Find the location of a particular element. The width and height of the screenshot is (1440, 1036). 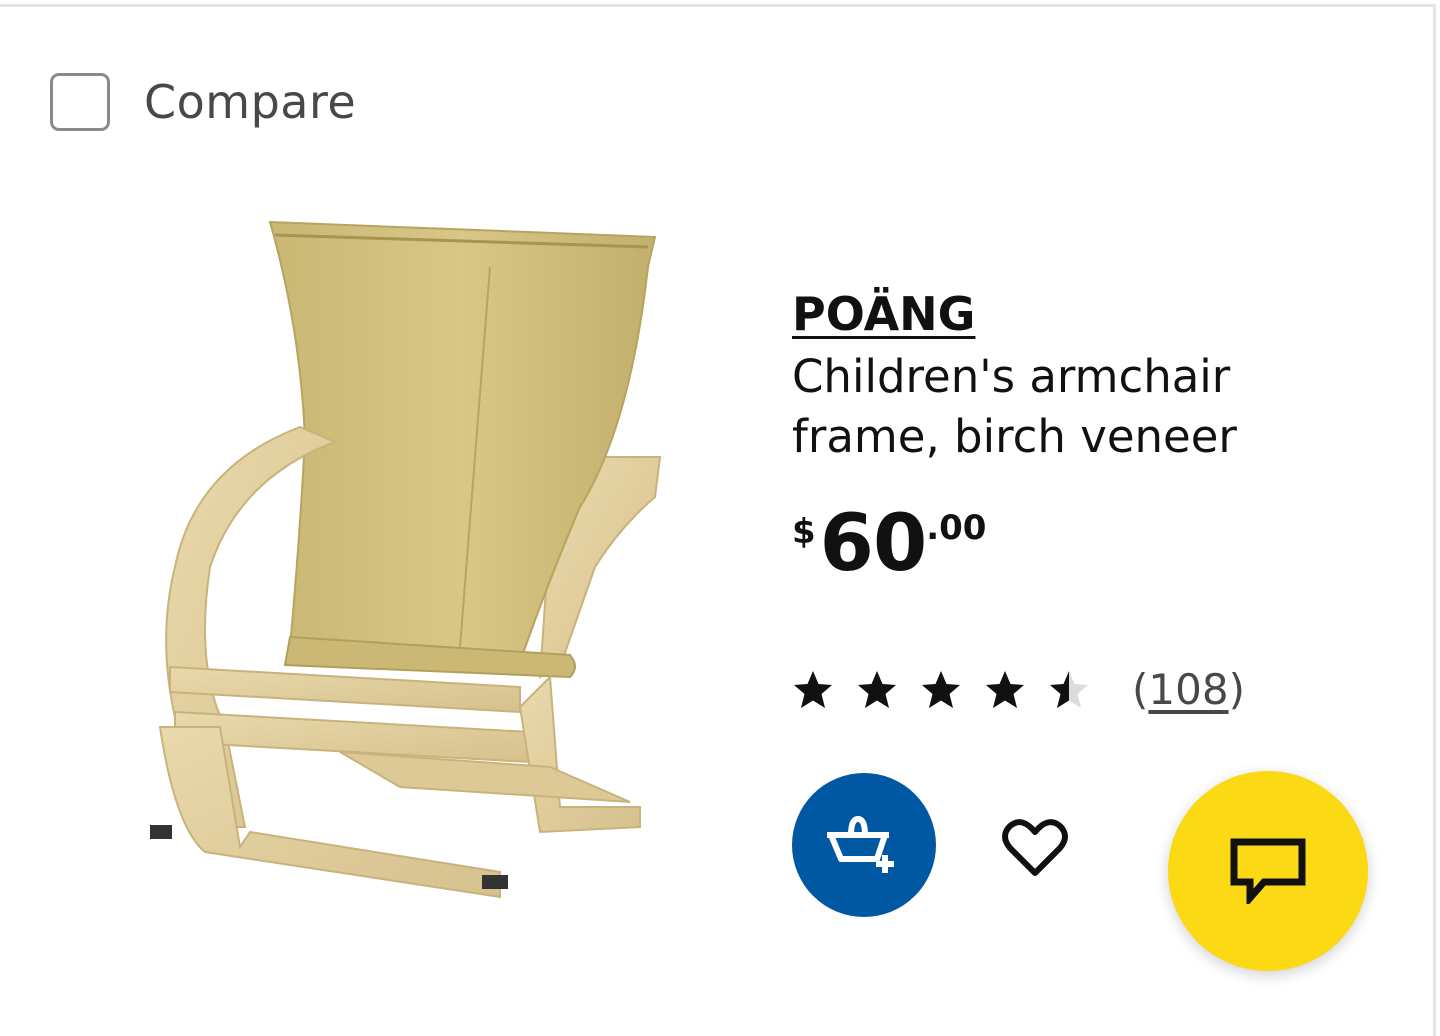

product-description-line-2: frame, birch veneer is located at coordinates (1014, 436).